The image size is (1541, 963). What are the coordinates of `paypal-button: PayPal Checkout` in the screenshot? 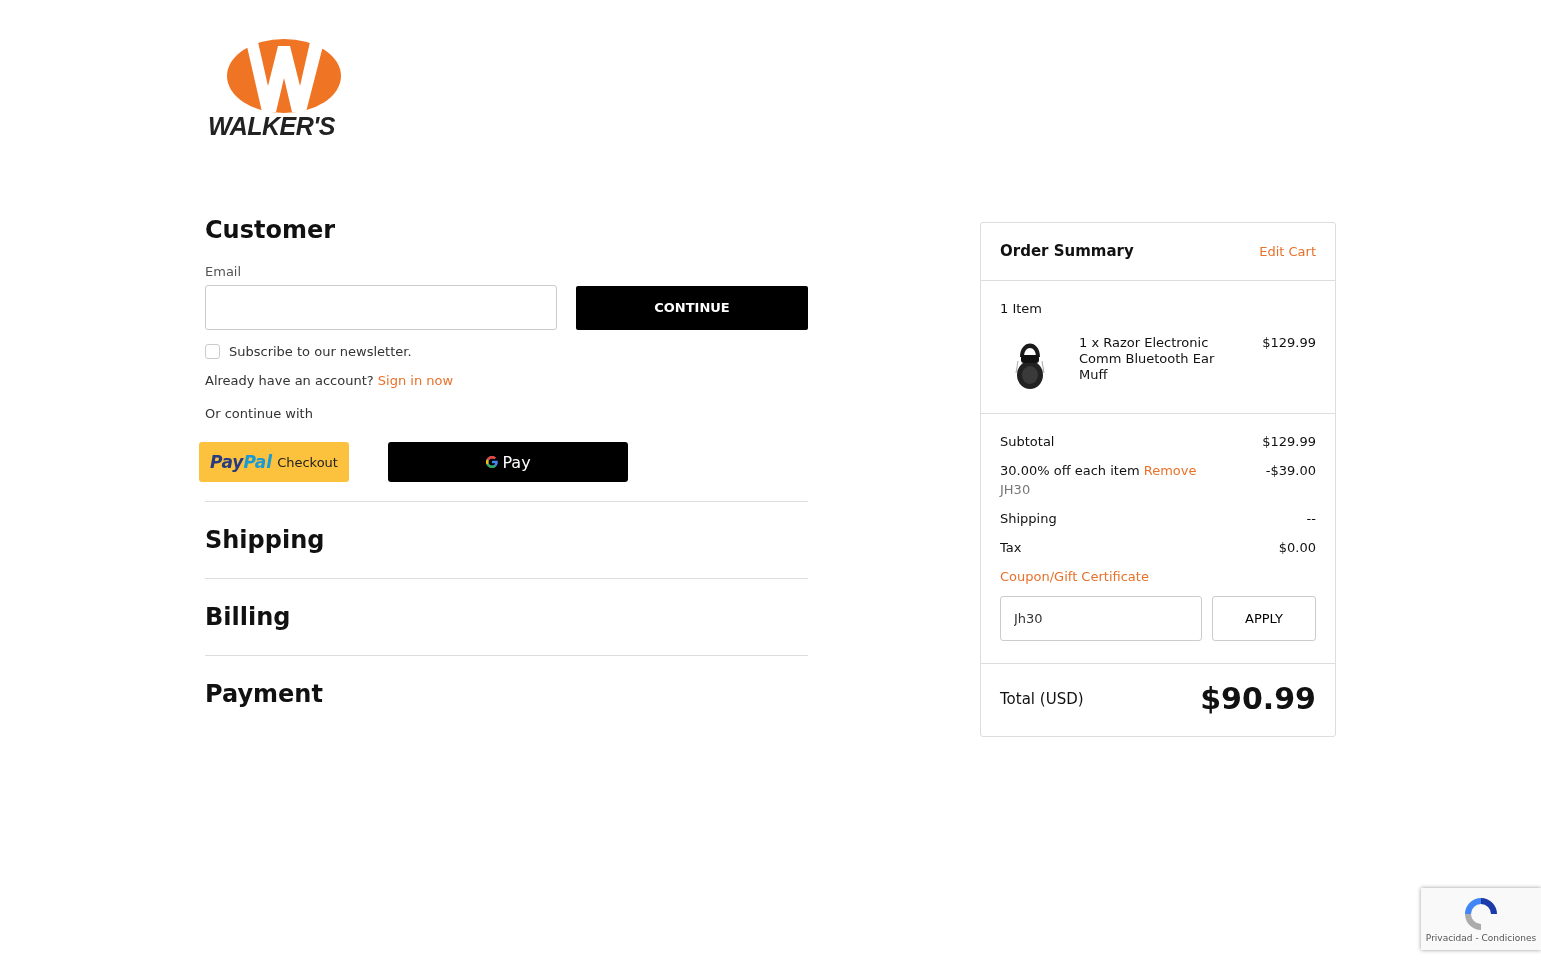 It's located at (274, 462).